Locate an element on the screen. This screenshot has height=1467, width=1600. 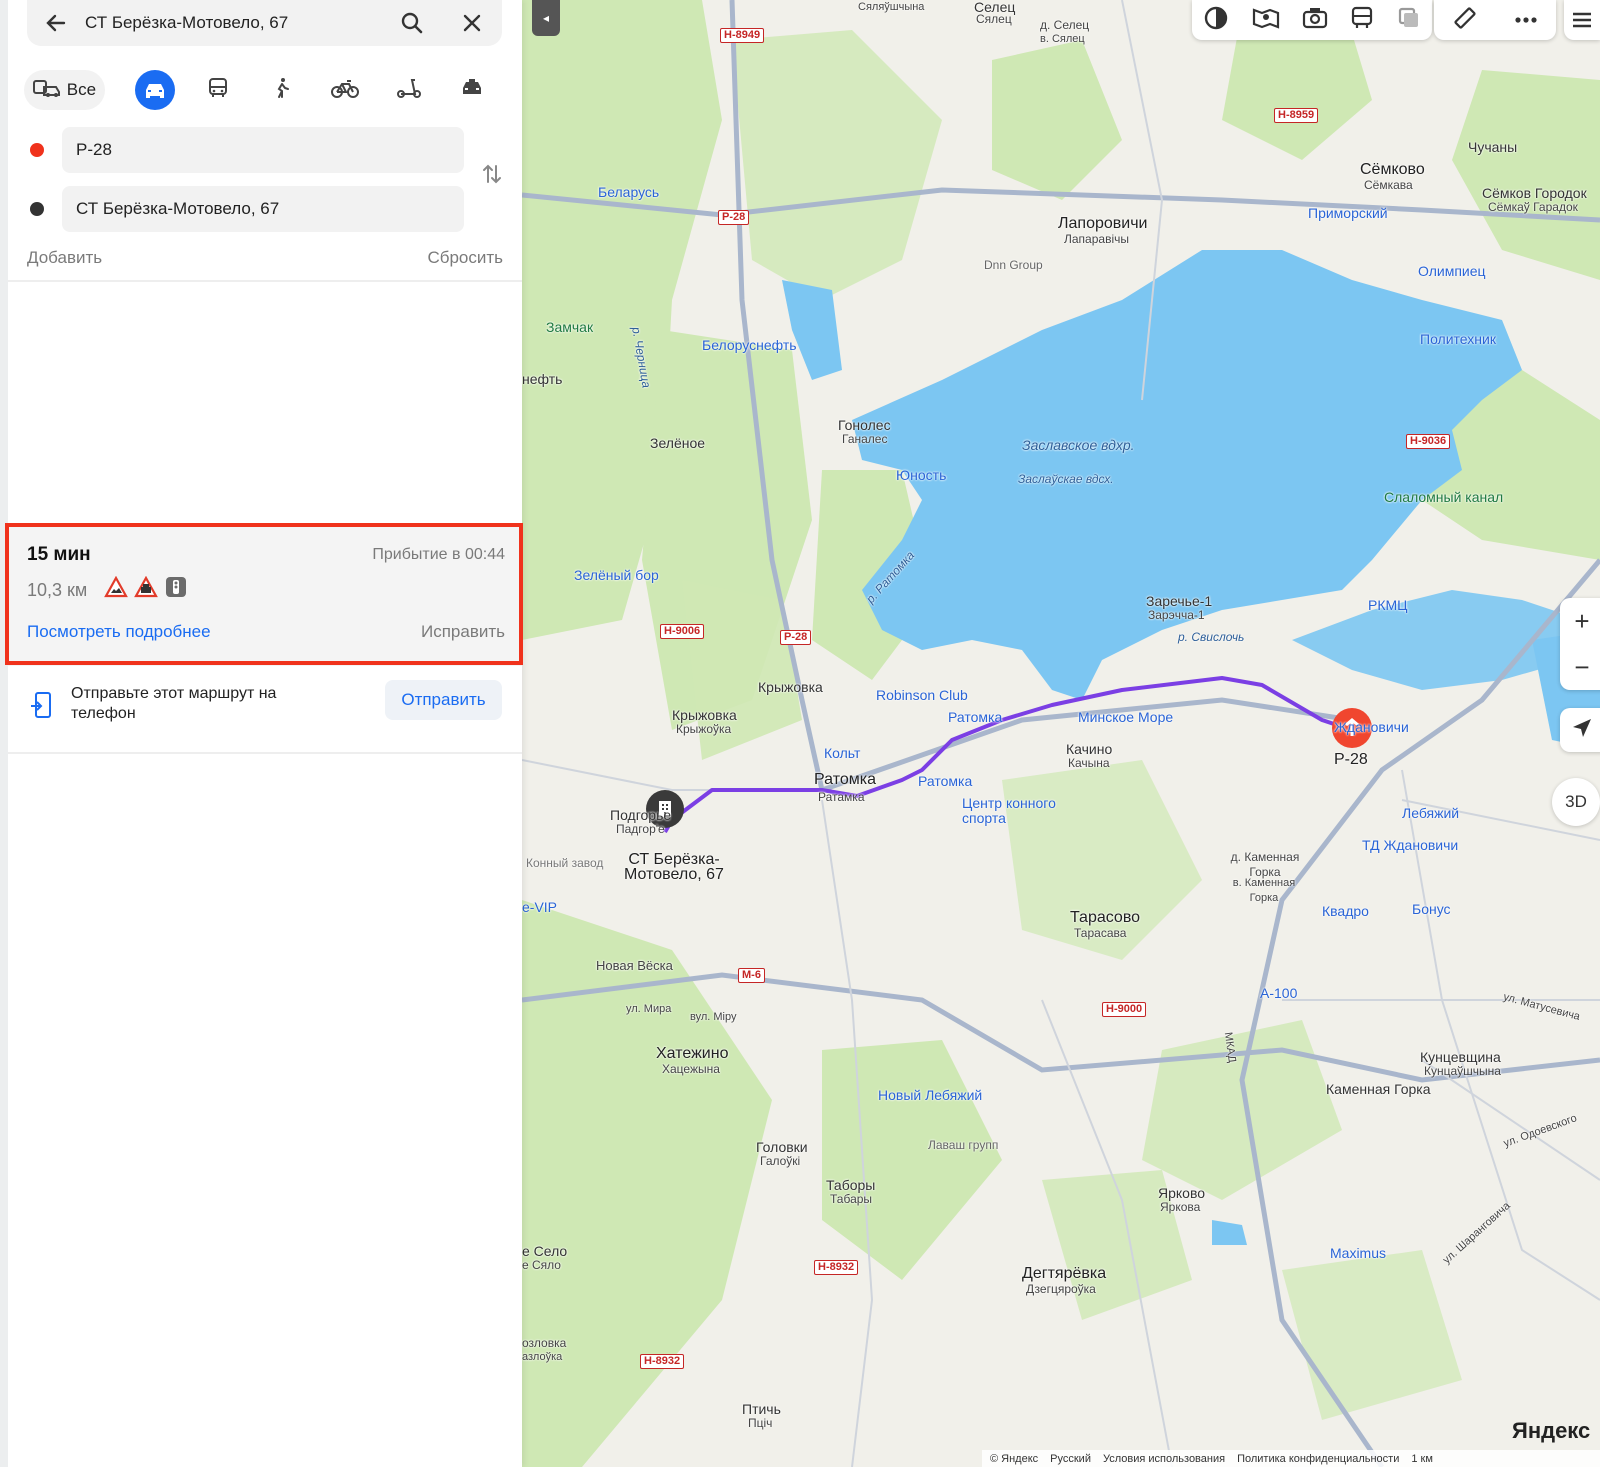
map-label: Минское Море is located at coordinates (1125, 717).